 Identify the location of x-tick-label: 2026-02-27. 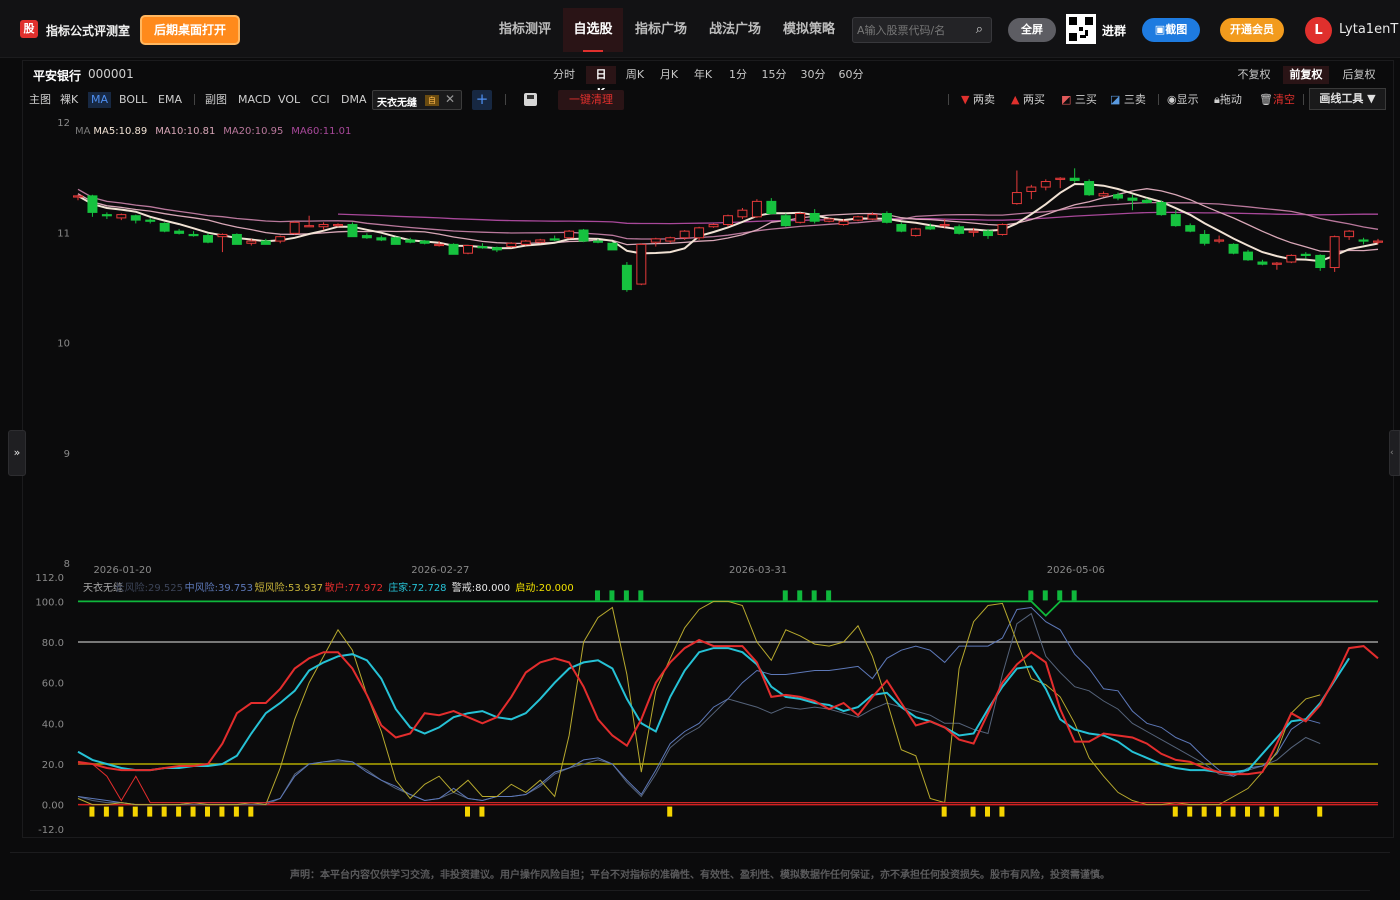
(440, 570).